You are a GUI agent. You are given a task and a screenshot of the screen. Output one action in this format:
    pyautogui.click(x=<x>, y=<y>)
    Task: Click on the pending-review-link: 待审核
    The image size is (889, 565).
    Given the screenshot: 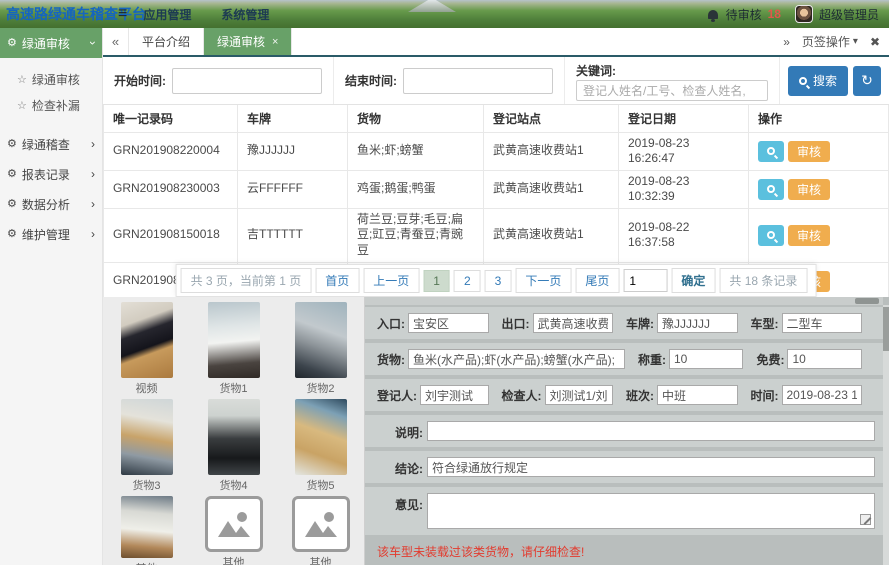 What is the action you would take?
    pyautogui.click(x=744, y=14)
    